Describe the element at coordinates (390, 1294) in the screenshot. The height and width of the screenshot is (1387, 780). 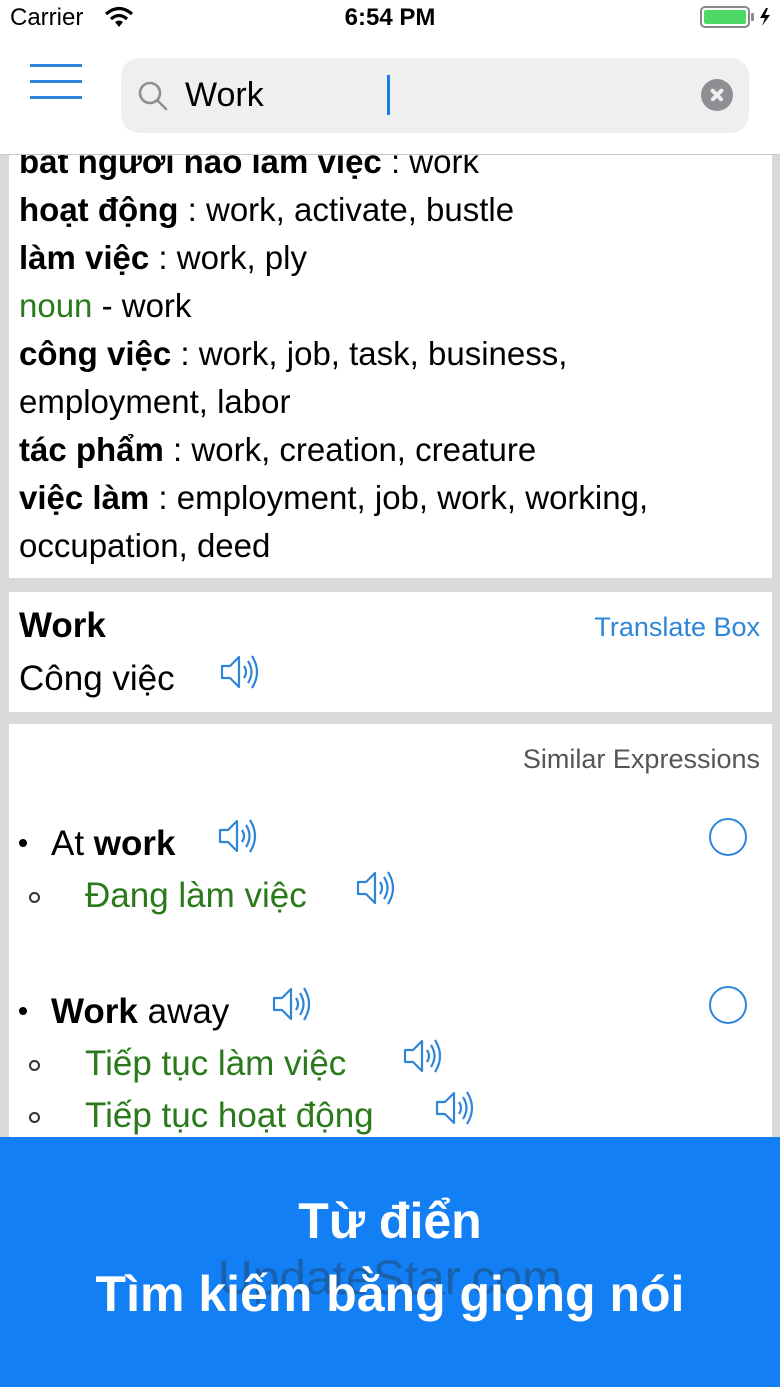
I see `banner-subtitle: Tìm kiếm bằng giọng nói` at that location.